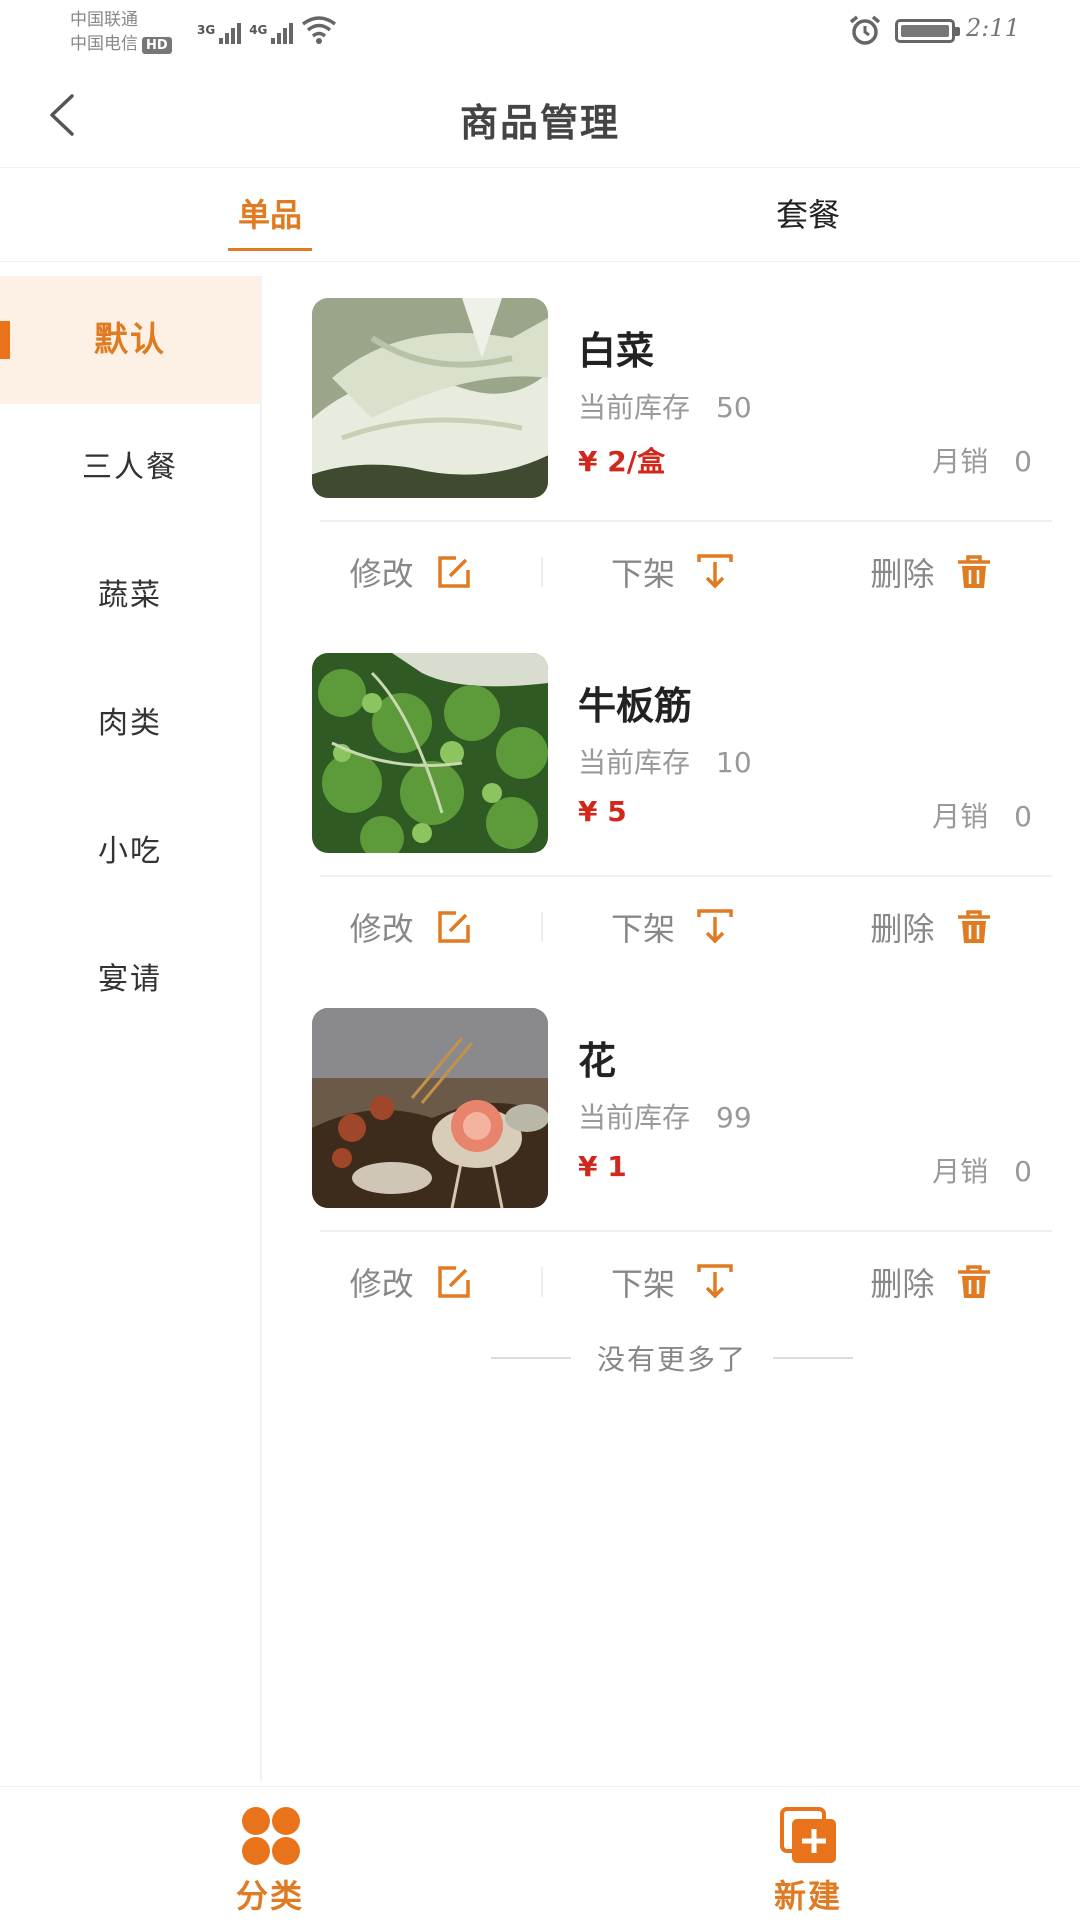 The height and width of the screenshot is (1920, 1080). I want to click on category-button: 分类, so click(270, 1853).